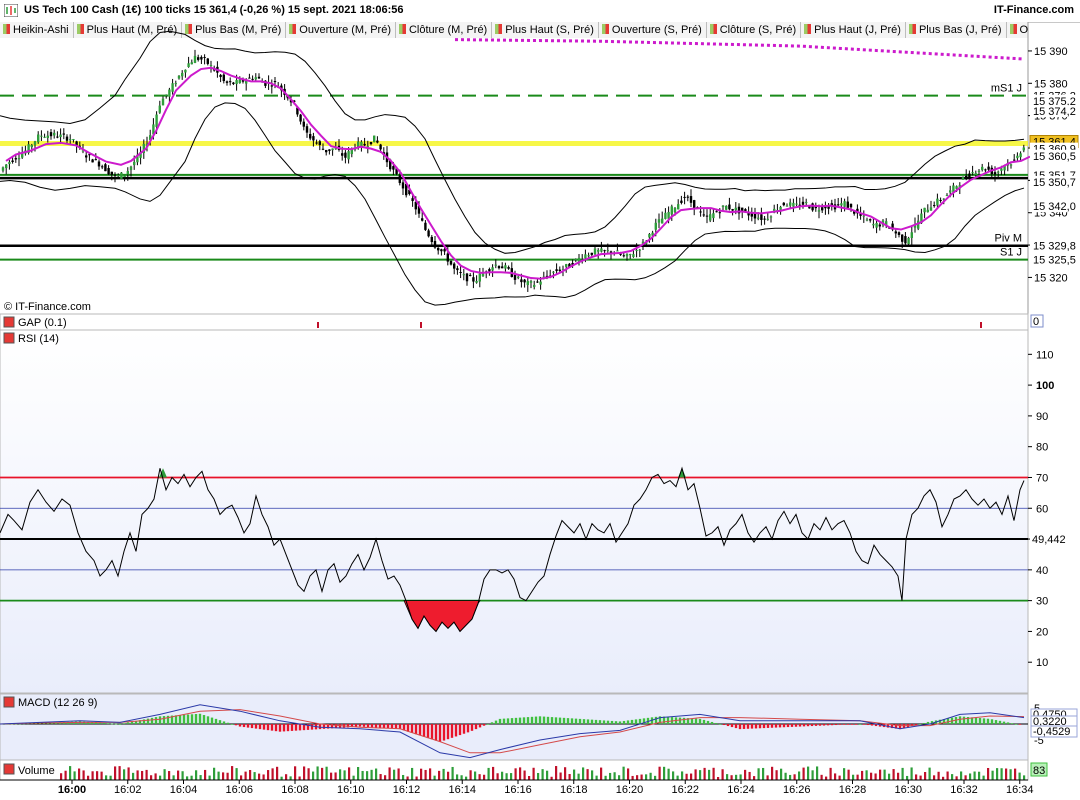  What do you see at coordinates (1054, 183) in the screenshot?
I see `price-tag-label: 15 350,7` at bounding box center [1054, 183].